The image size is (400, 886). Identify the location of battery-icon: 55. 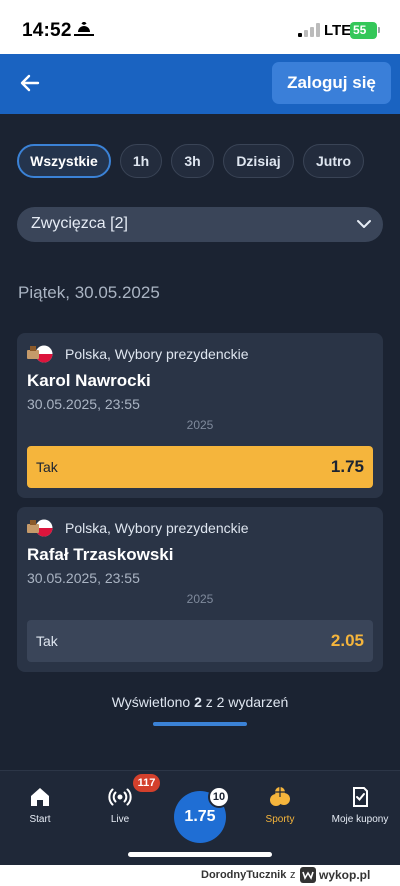
(365, 30).